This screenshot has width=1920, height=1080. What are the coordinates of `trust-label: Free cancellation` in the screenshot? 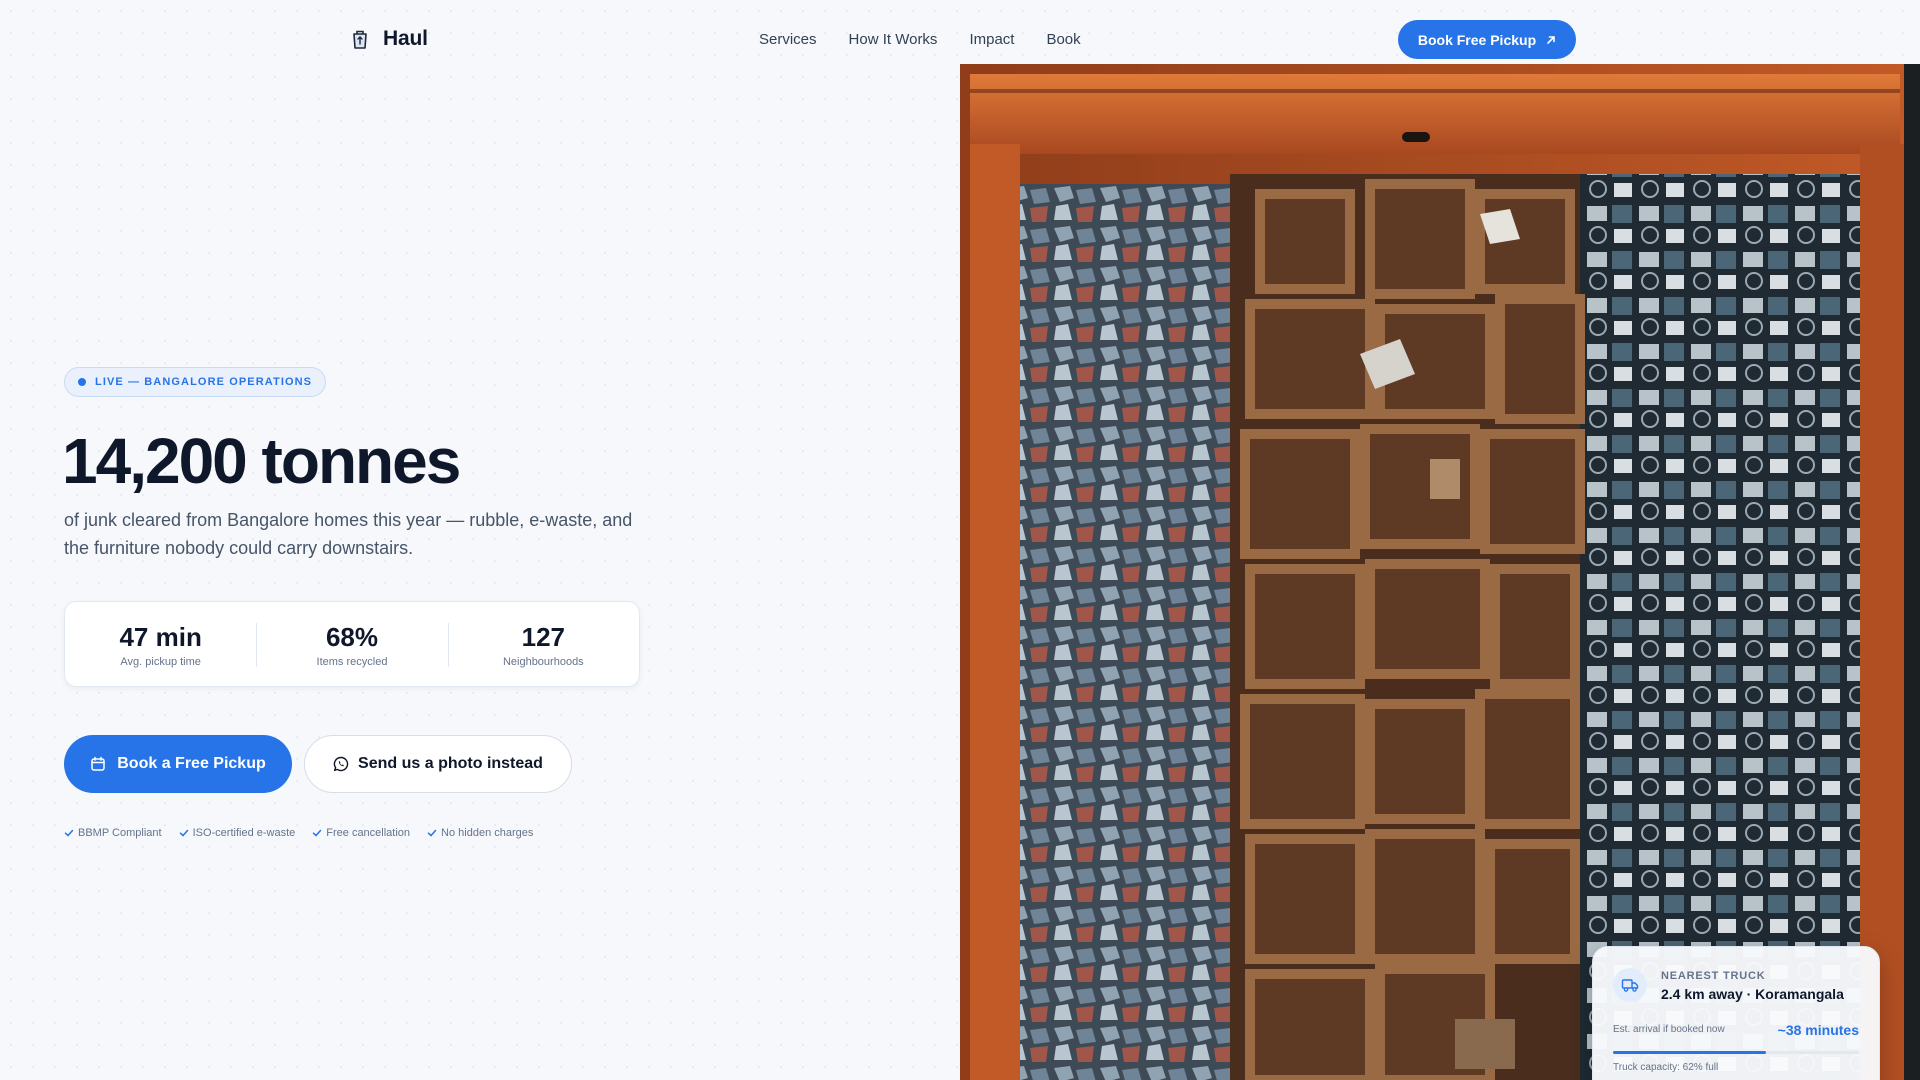 It's located at (368, 833).